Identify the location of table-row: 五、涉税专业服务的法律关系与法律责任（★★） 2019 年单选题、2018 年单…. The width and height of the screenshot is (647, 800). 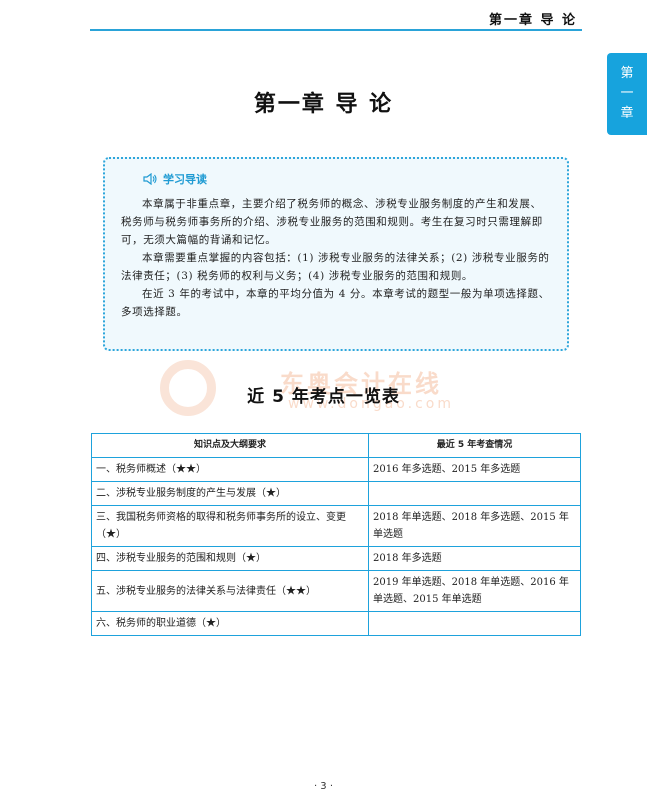
(336, 591).